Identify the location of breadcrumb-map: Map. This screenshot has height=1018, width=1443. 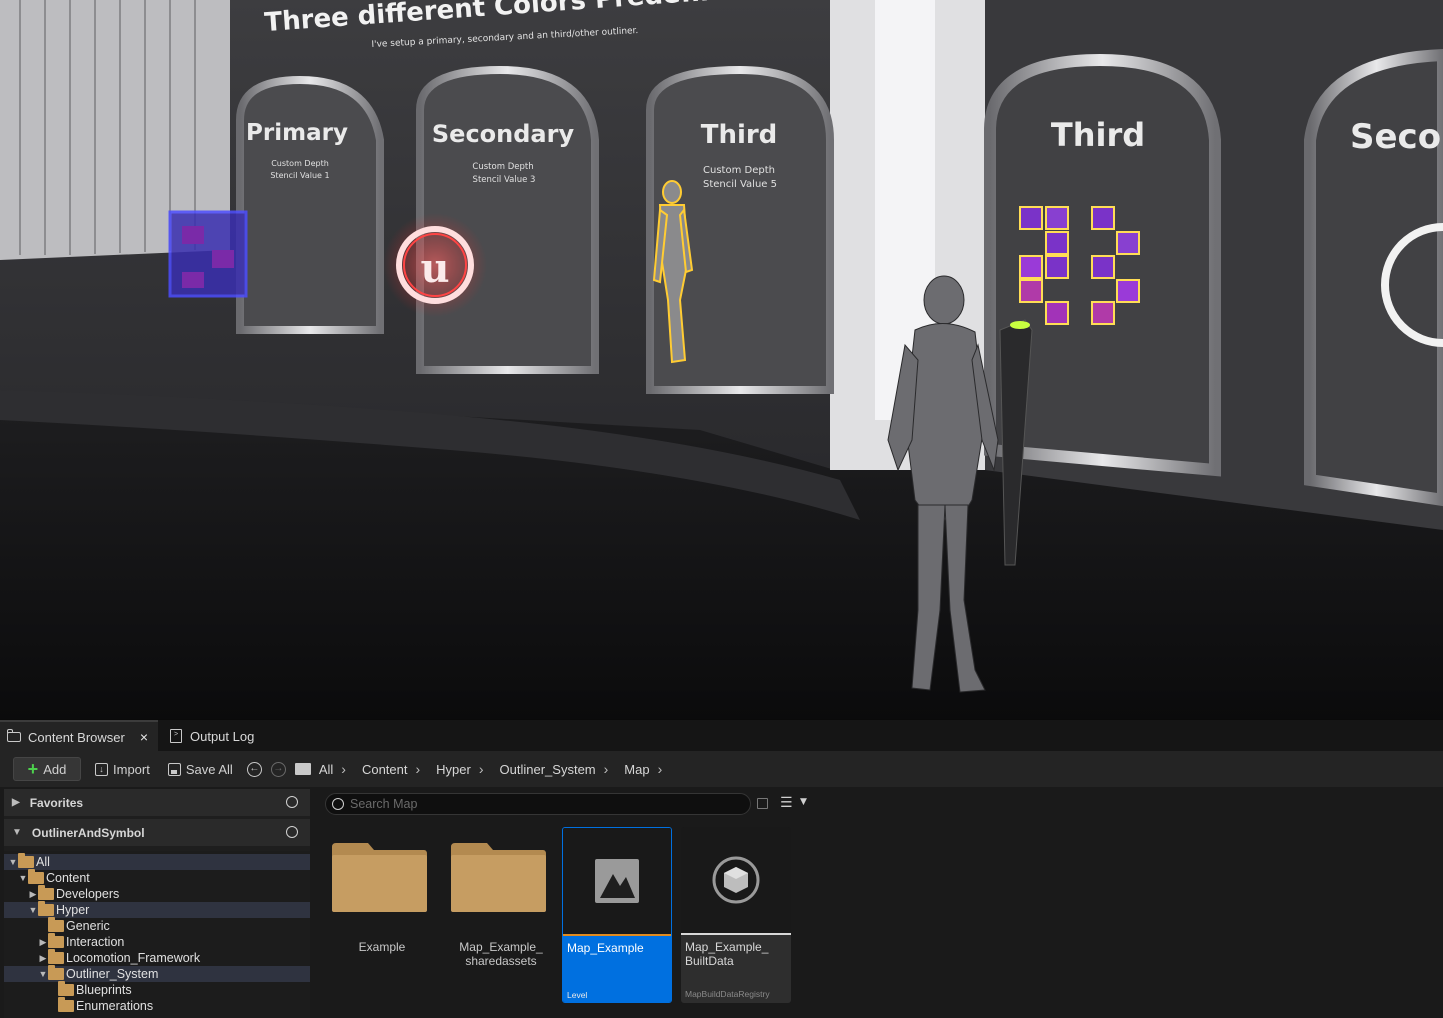
(636, 769).